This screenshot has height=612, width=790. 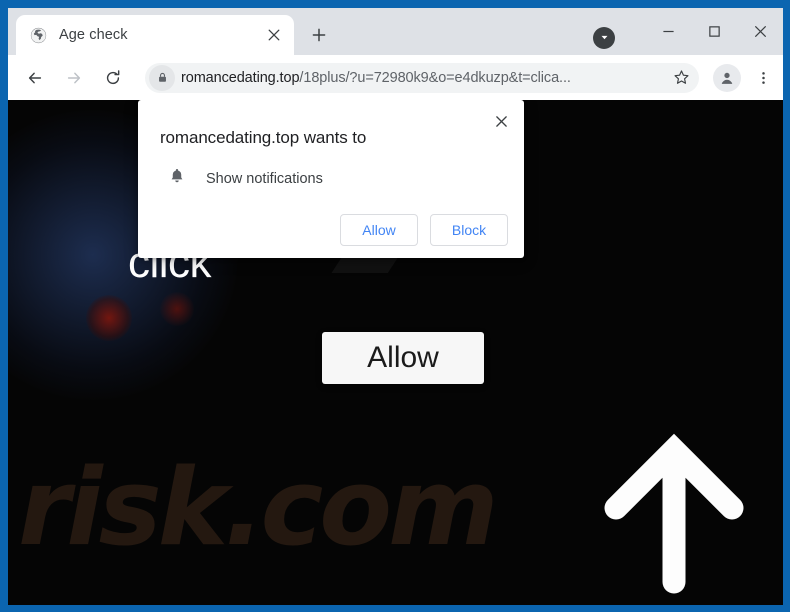 What do you see at coordinates (240, 77) in the screenshot?
I see `address-bar-host: romancedating.top` at bounding box center [240, 77].